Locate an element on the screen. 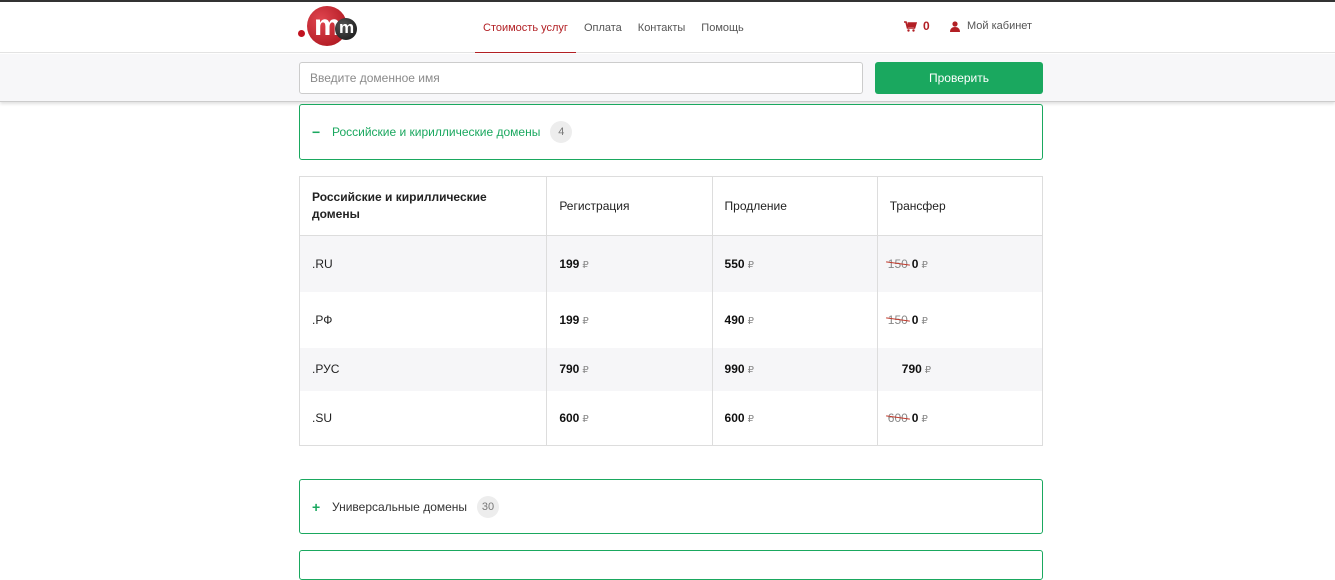 The height and width of the screenshot is (580, 1335). logo-dot is located at coordinates (301, 33).